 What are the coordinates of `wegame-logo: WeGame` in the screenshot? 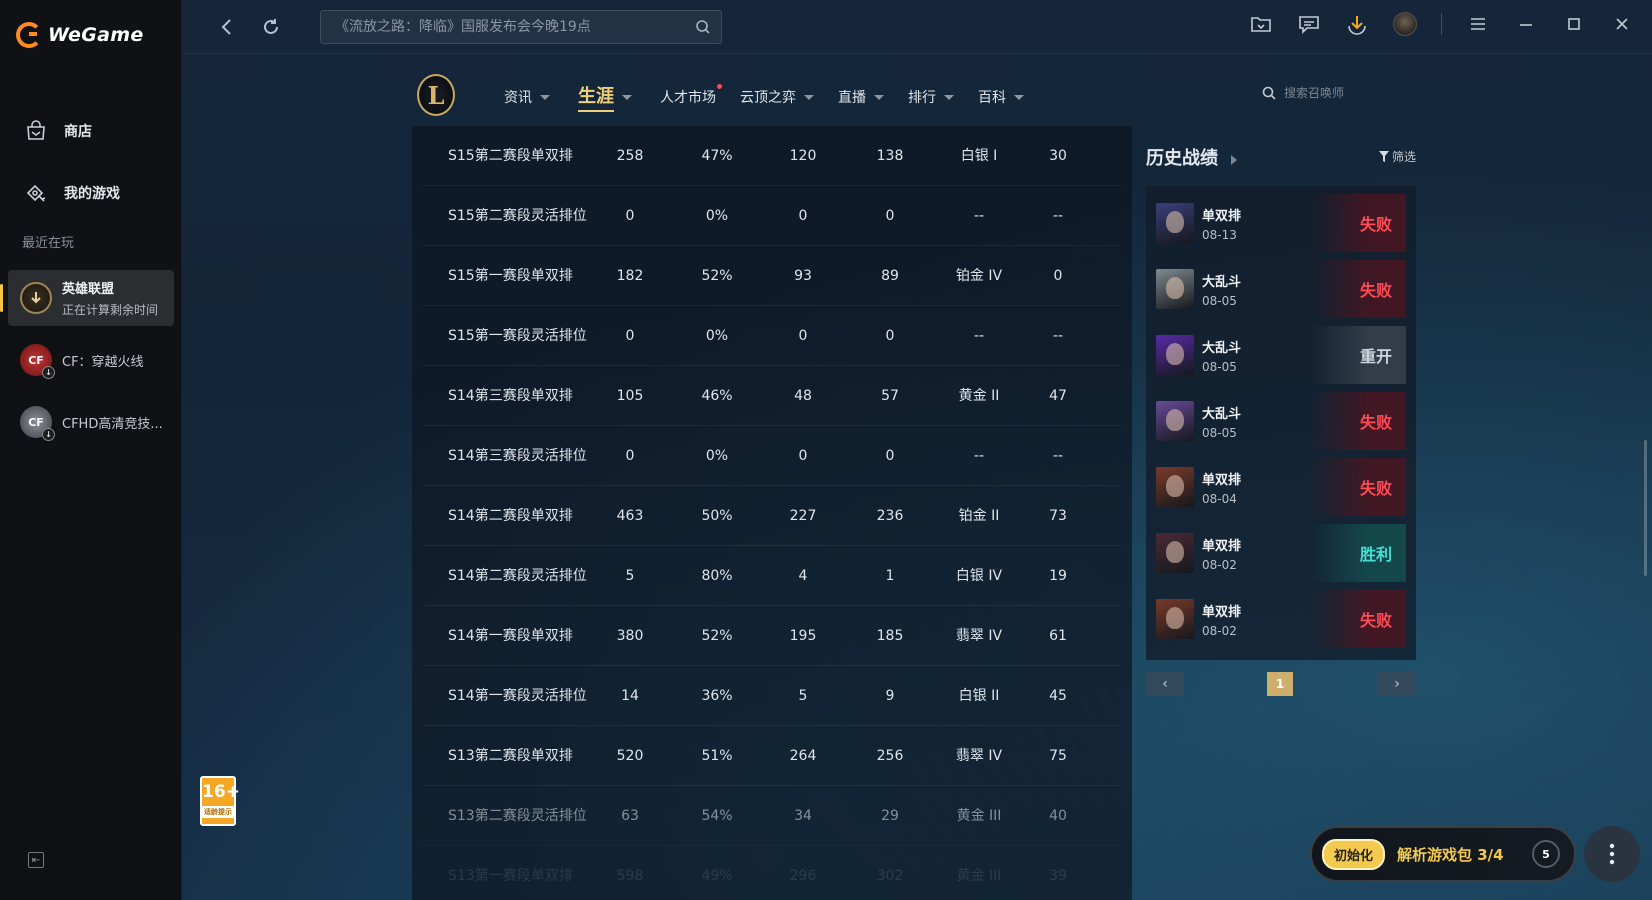 It's located at (80, 35).